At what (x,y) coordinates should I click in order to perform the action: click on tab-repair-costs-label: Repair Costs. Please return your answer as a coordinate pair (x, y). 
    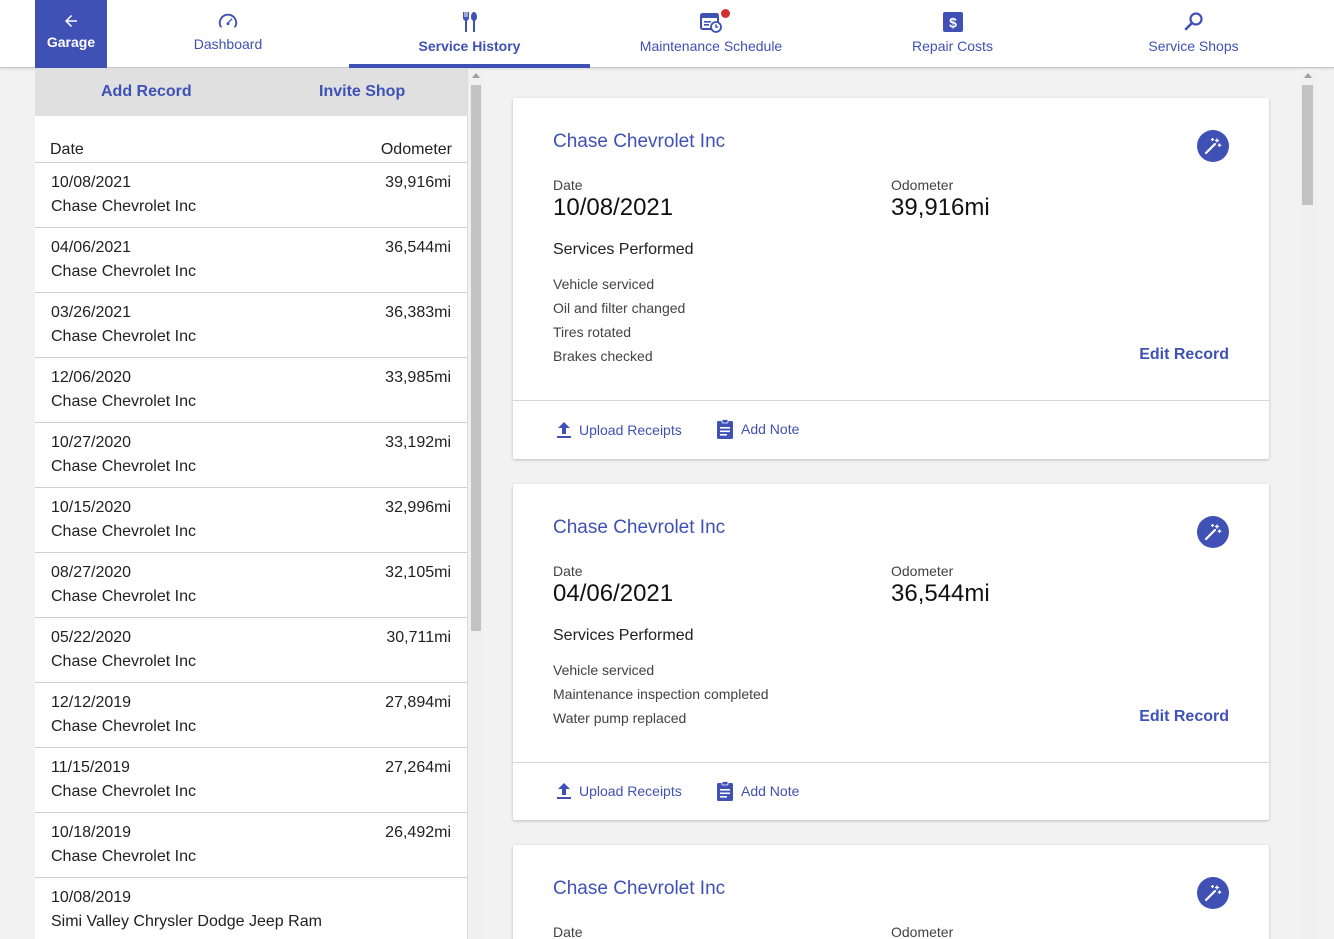
    Looking at the image, I should click on (952, 46).